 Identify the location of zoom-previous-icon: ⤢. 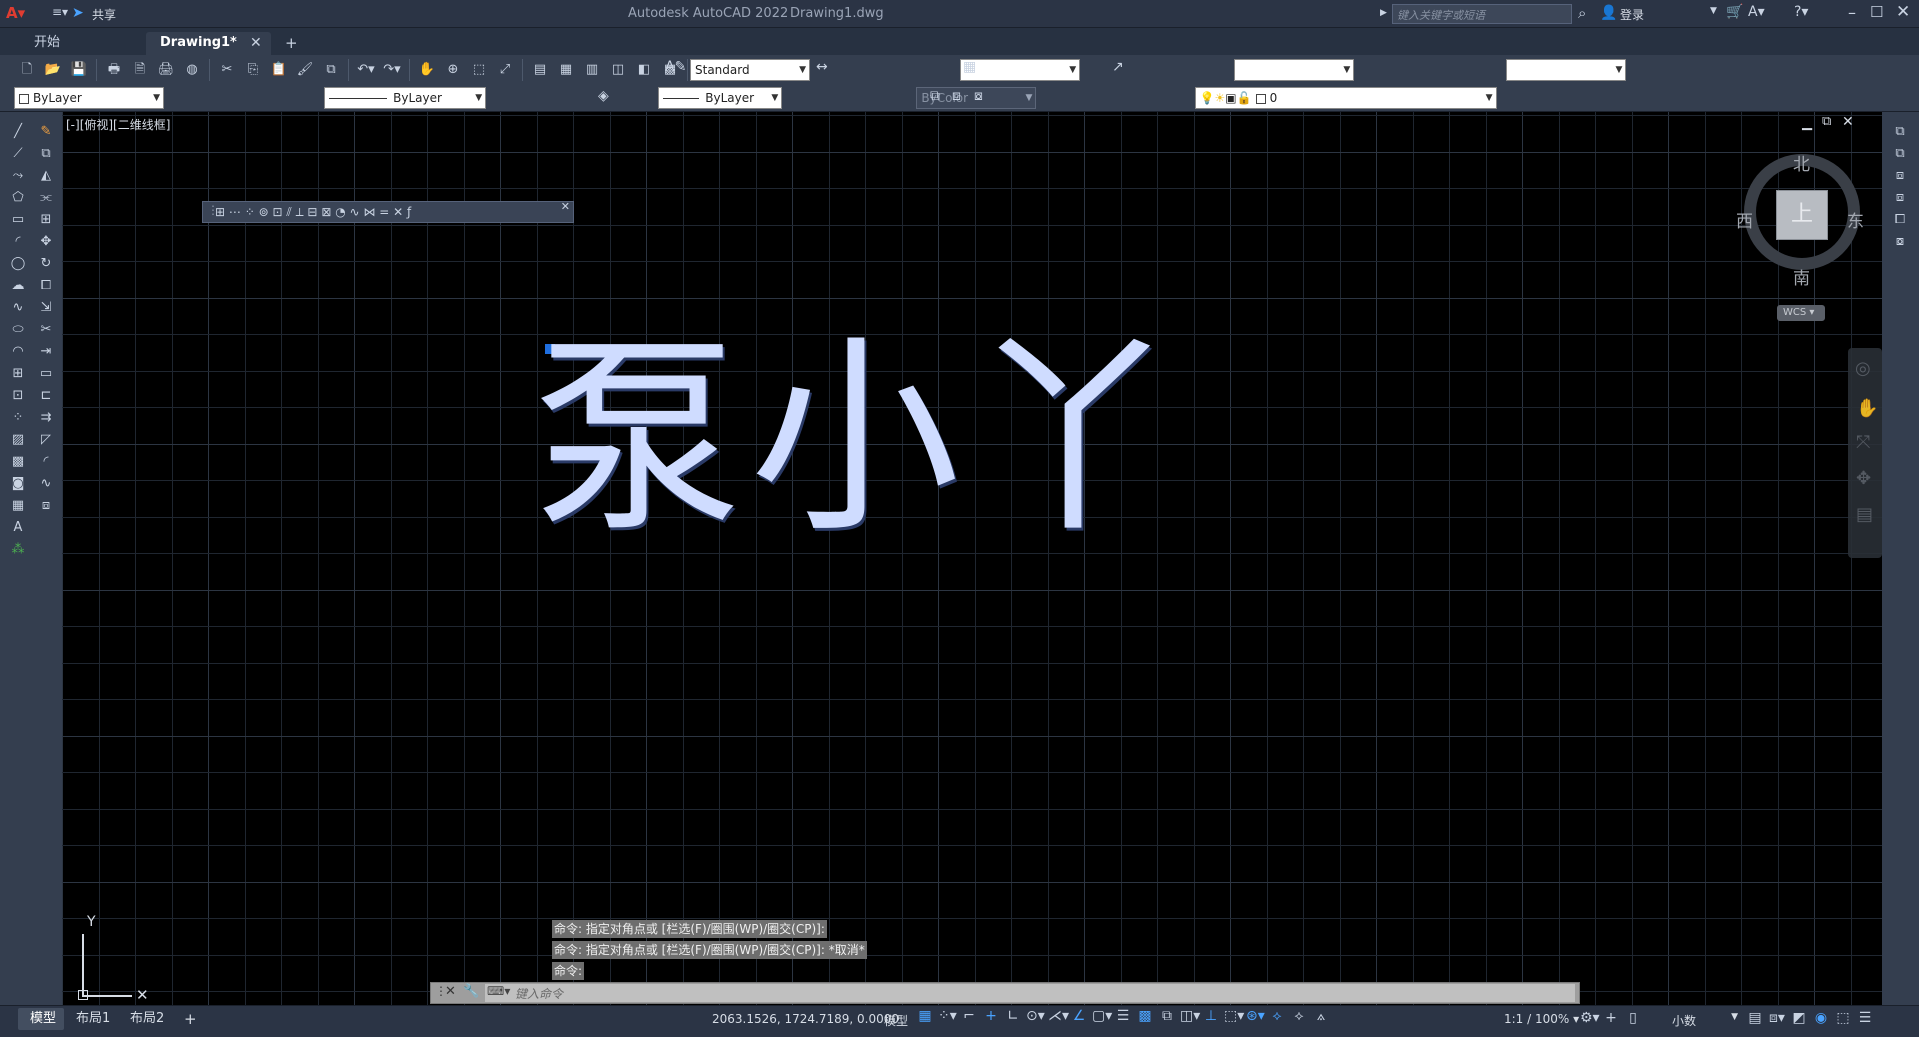
(505, 70).